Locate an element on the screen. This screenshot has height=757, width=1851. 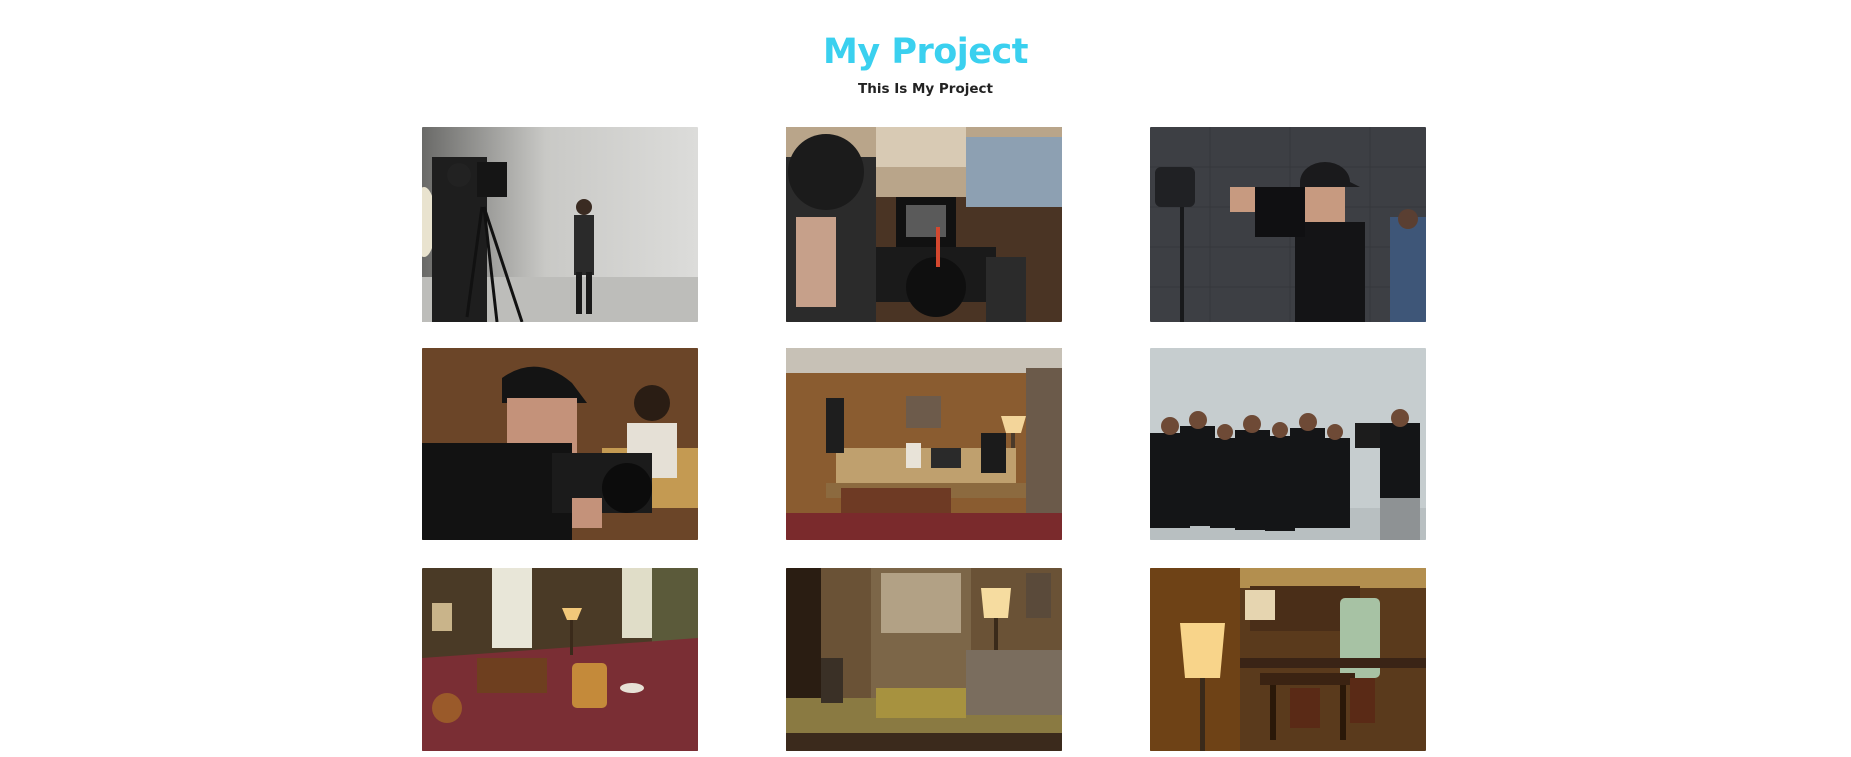
retro-room-red-carpet-image is located at coordinates (560, 659).